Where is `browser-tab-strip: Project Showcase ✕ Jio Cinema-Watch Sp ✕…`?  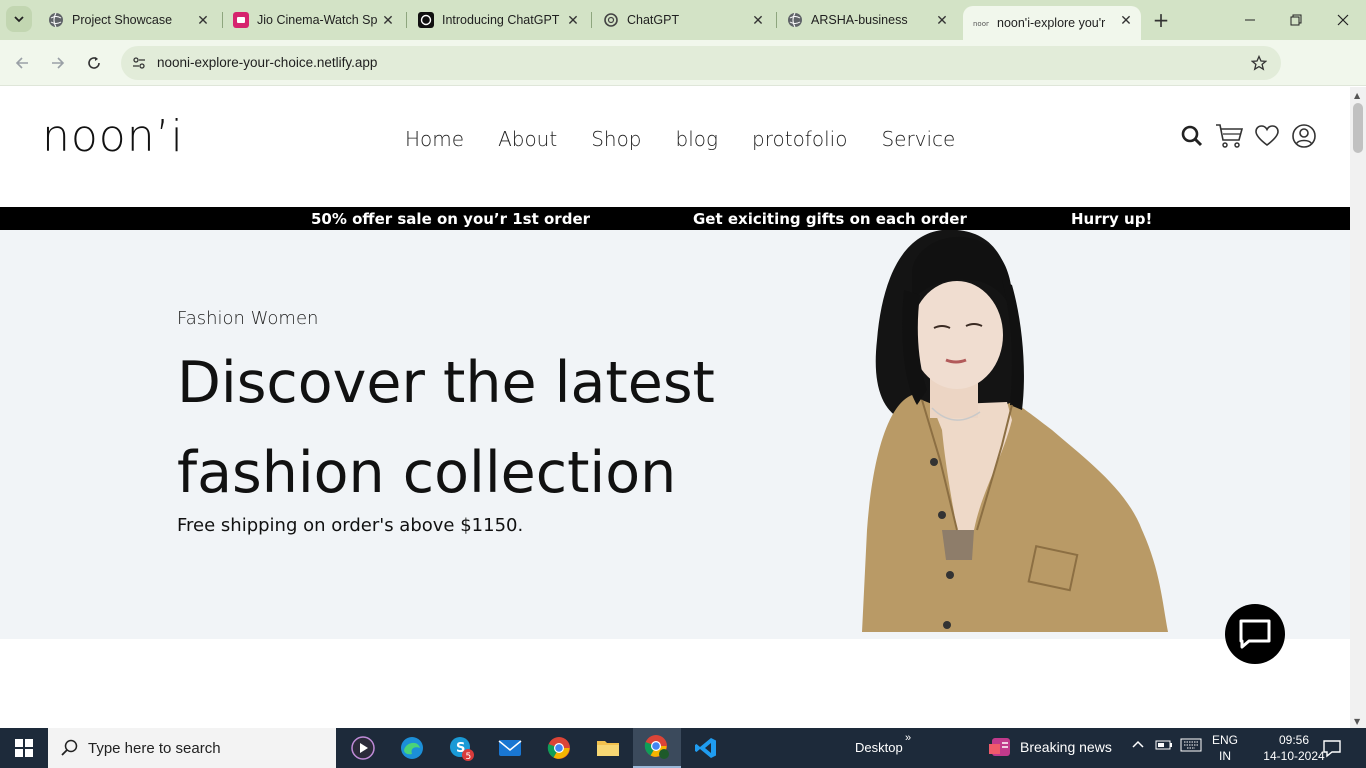 browser-tab-strip: Project Showcase ✕ Jio Cinema-Watch Sp ✕… is located at coordinates (683, 20).